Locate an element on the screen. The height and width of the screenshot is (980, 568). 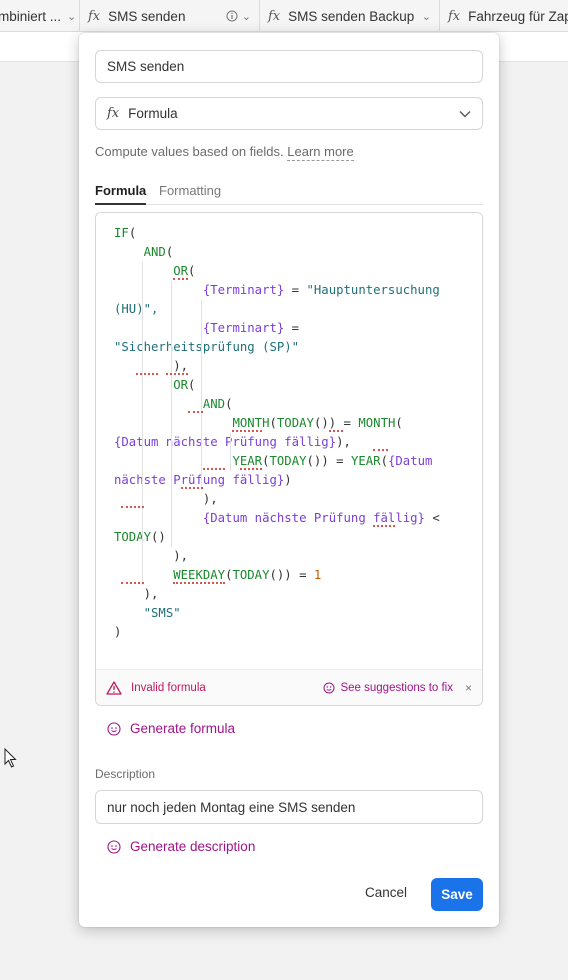
column-header-combined: mbiniert ... ⌄ is located at coordinates (40, 16).